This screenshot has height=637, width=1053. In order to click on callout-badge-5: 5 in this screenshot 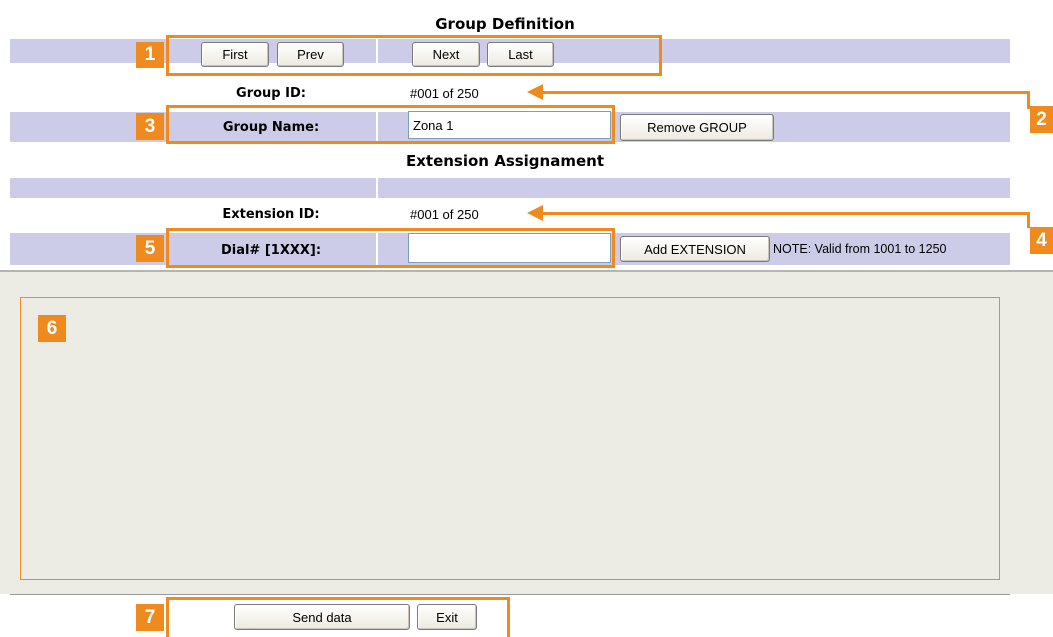, I will do `click(150, 248)`.